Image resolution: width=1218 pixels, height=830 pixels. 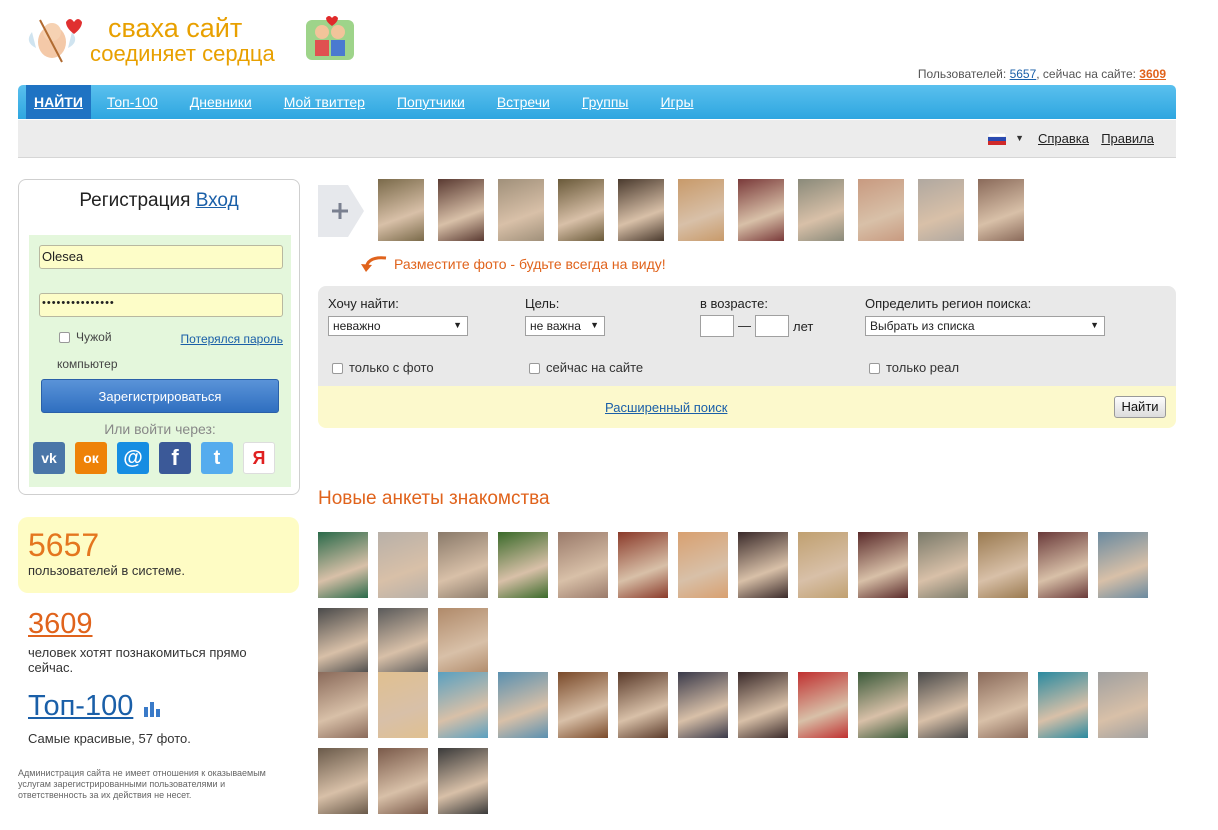 I want to click on nav-top100: Топ-100, so click(x=132, y=102).